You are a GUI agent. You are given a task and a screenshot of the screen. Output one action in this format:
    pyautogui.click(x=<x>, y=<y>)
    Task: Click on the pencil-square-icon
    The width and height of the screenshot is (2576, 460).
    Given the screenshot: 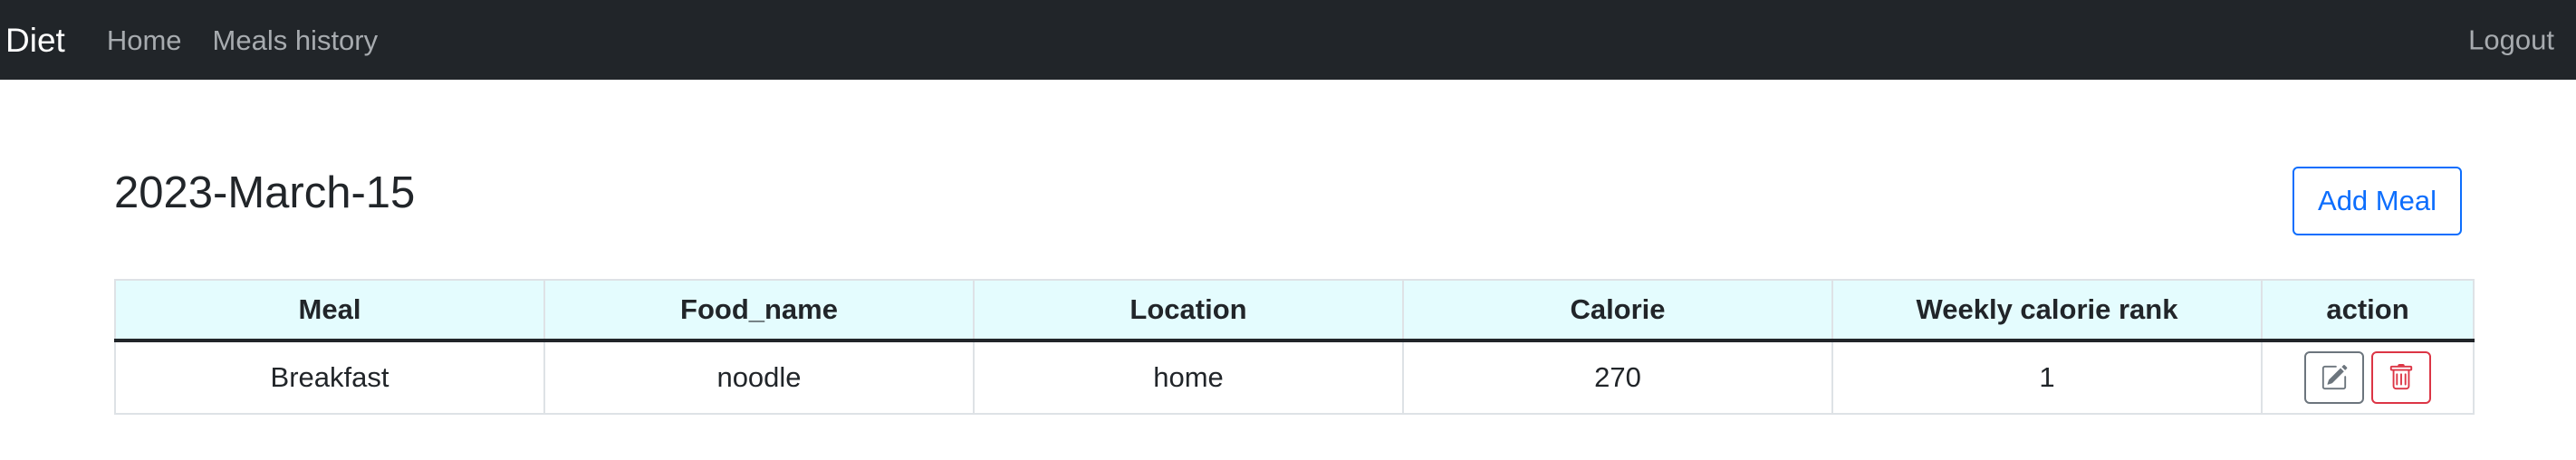 What is the action you would take?
    pyautogui.click(x=2334, y=377)
    